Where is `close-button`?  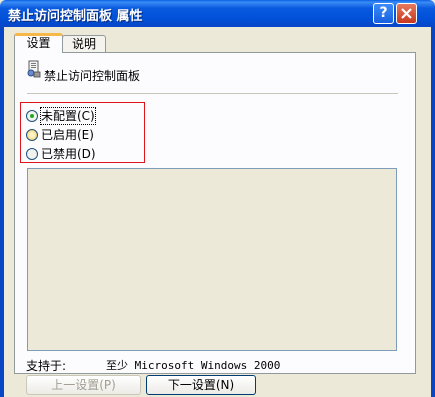 close-button is located at coordinates (406, 13).